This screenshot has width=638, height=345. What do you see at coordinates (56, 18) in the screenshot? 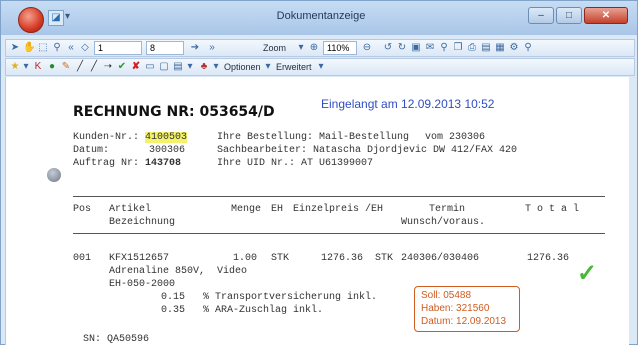
I see `quick-access-icon: ◪` at bounding box center [56, 18].